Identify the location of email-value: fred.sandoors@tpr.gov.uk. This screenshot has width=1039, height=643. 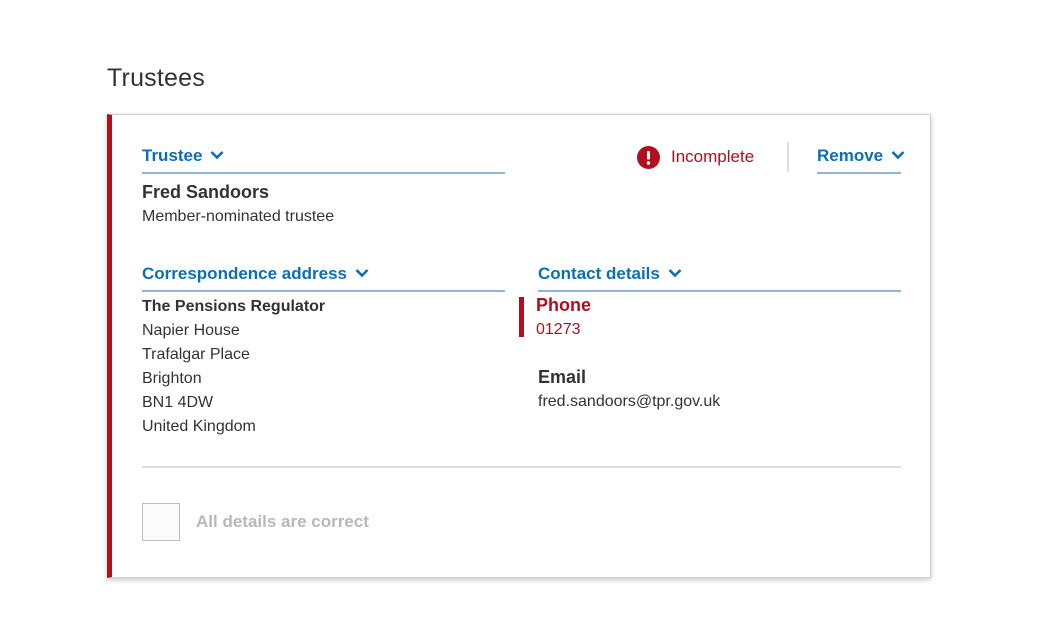
(629, 401).